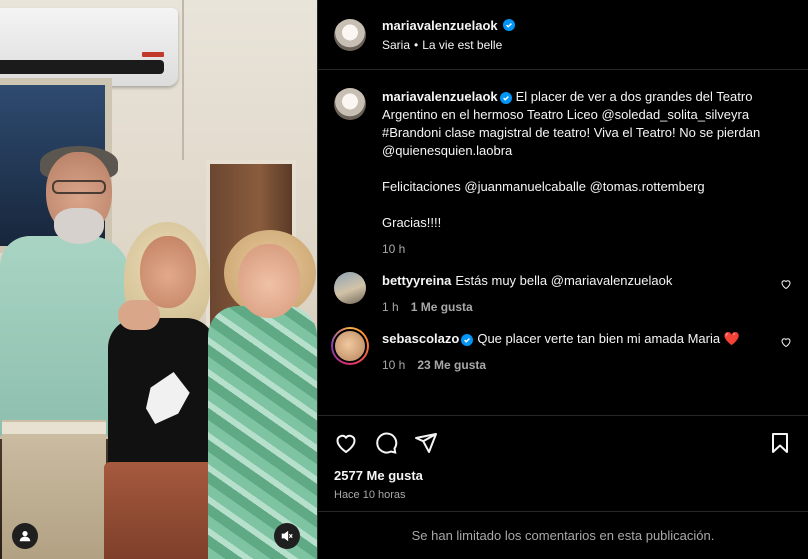 Image resolution: width=808 pixels, height=559 pixels. Describe the element at coordinates (390, 307) in the screenshot. I see `comment-time: 1 h` at that location.